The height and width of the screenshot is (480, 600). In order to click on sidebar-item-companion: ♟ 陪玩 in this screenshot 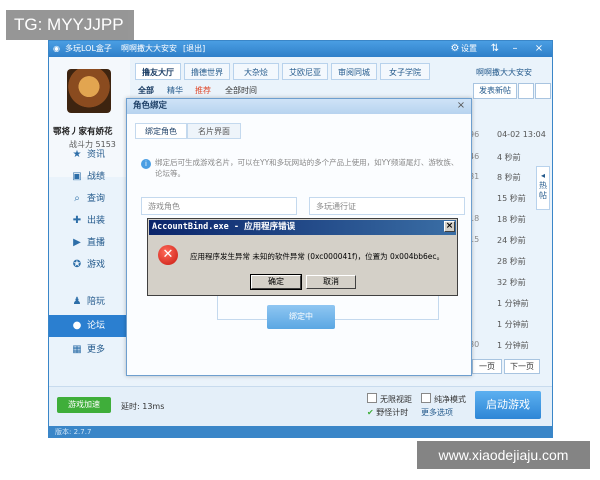, I will do `click(89, 302)`.